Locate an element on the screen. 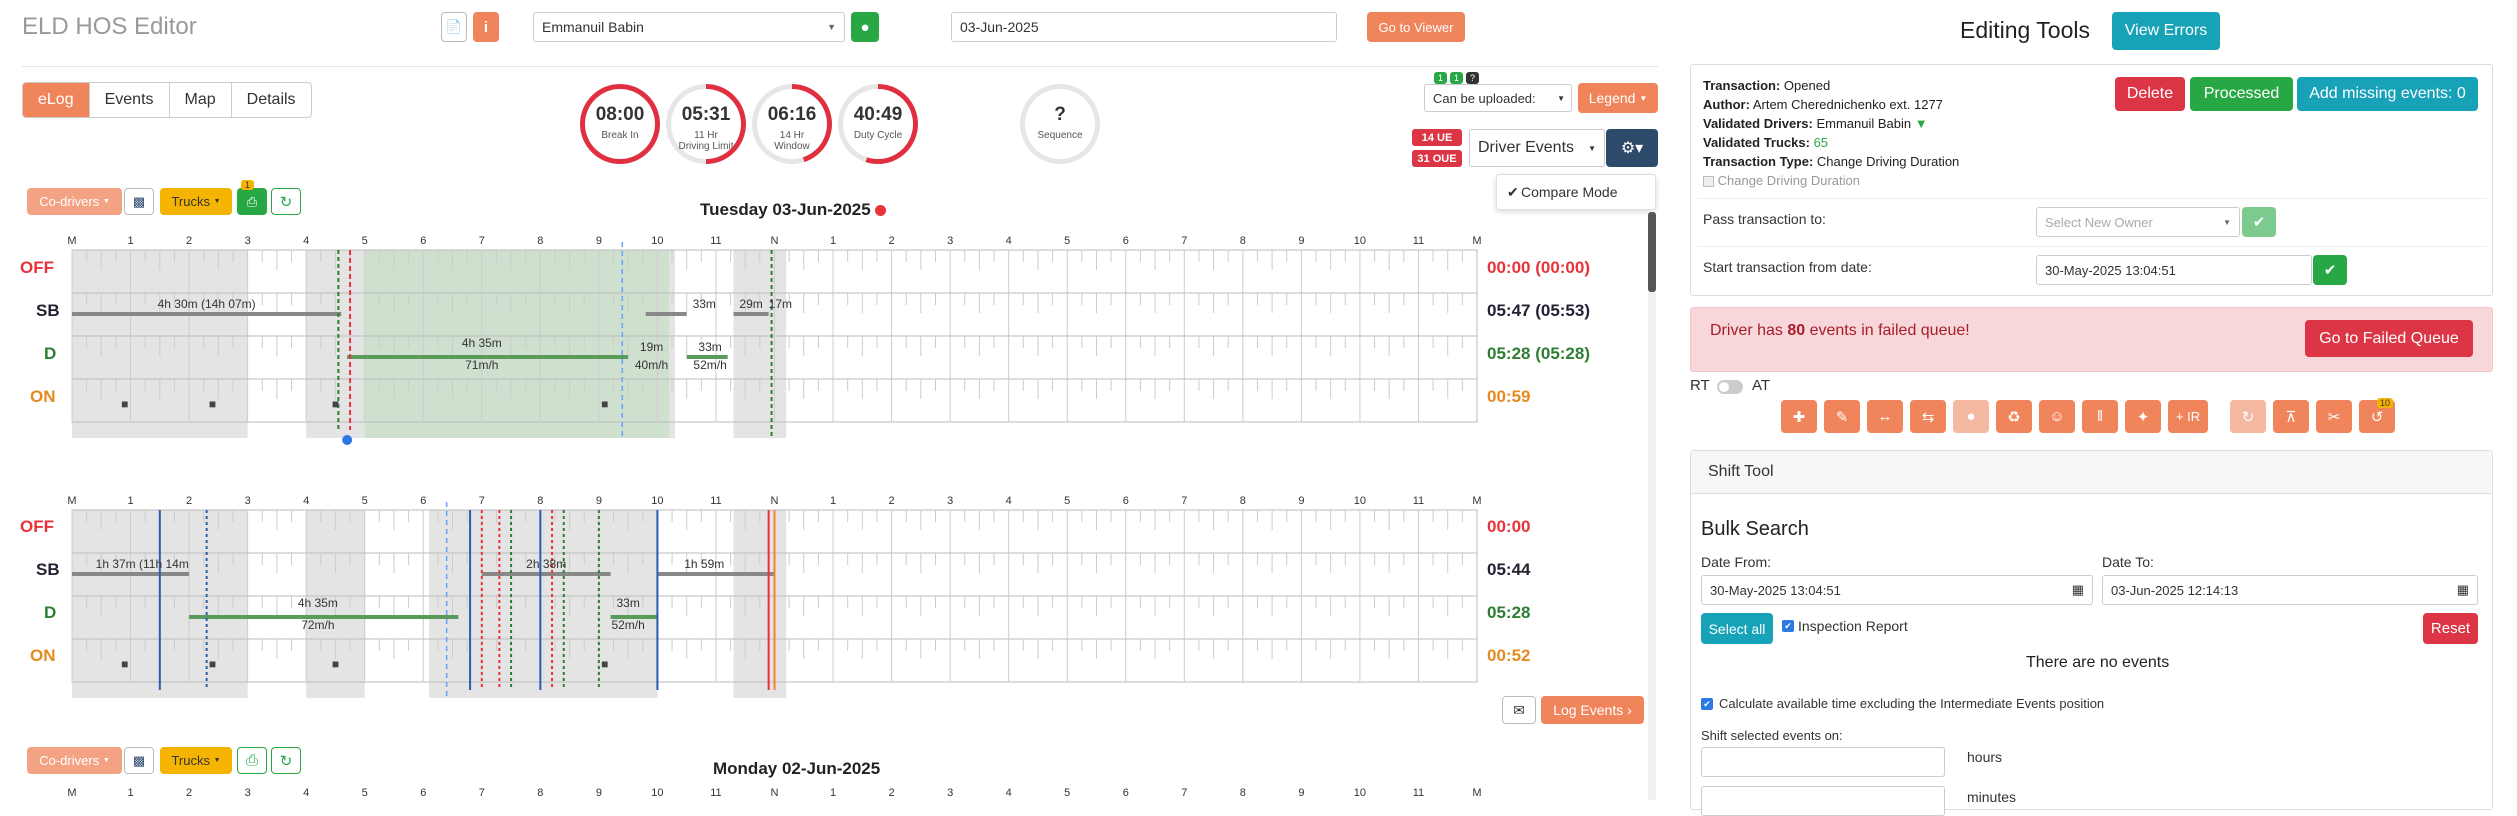  hour-tick-label: 8 is located at coordinates (540, 241).